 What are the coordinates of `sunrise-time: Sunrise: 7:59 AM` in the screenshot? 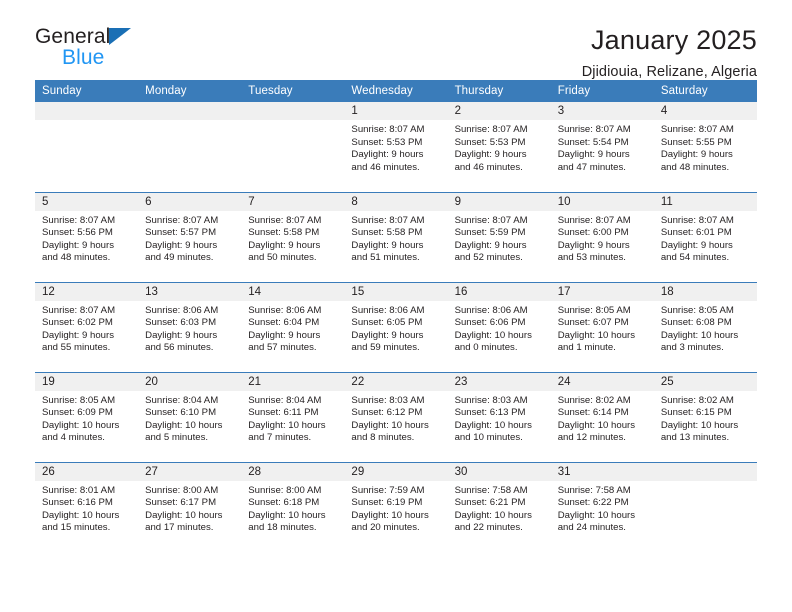 It's located at (388, 490).